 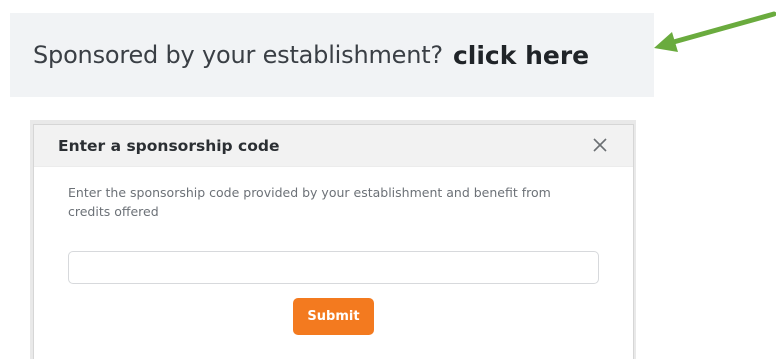 I want to click on arrow-head, so click(x=666, y=42).